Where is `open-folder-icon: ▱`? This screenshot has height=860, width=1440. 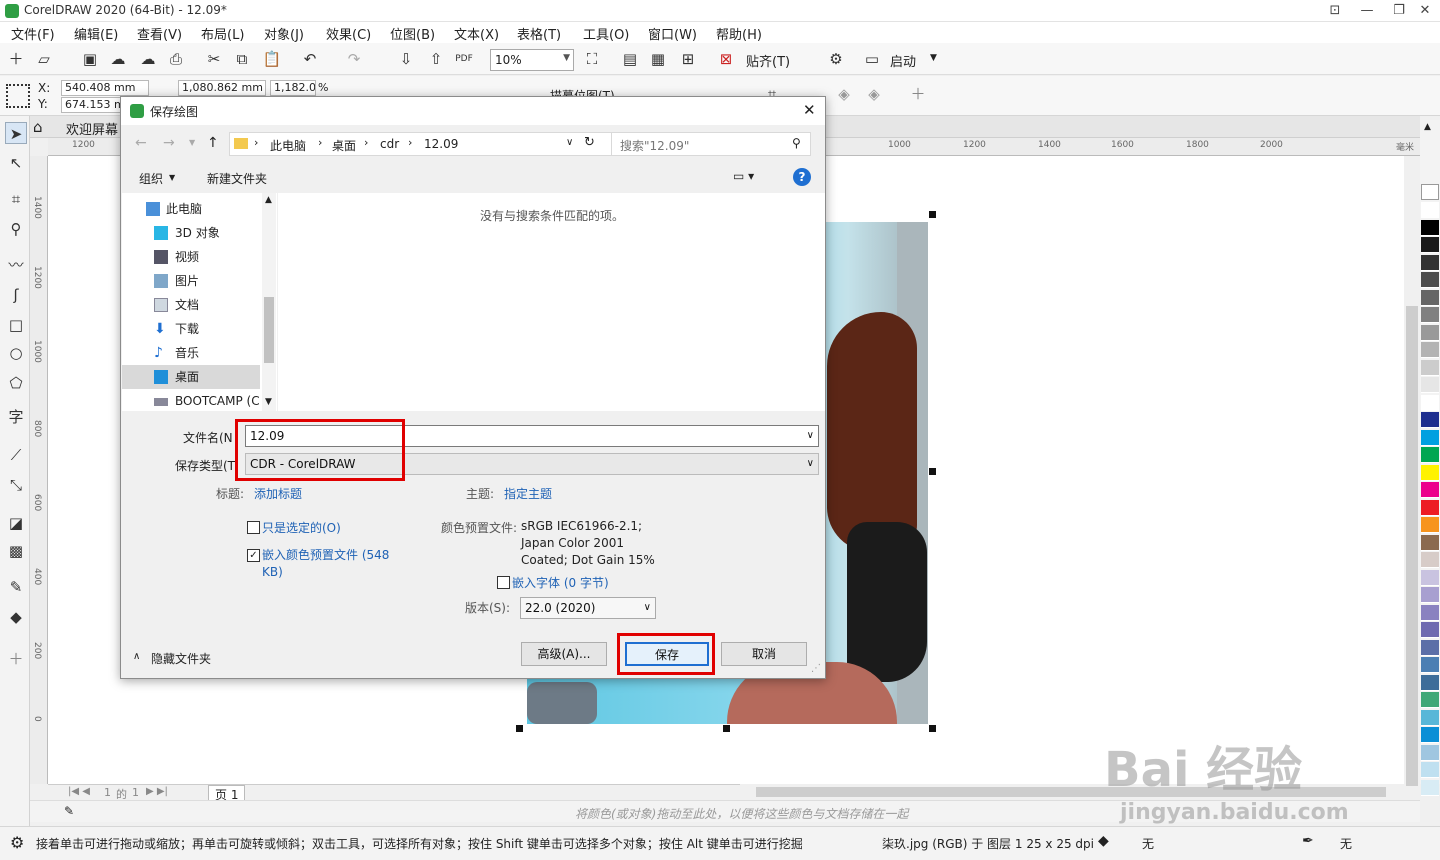 open-folder-icon: ▱ is located at coordinates (44, 59).